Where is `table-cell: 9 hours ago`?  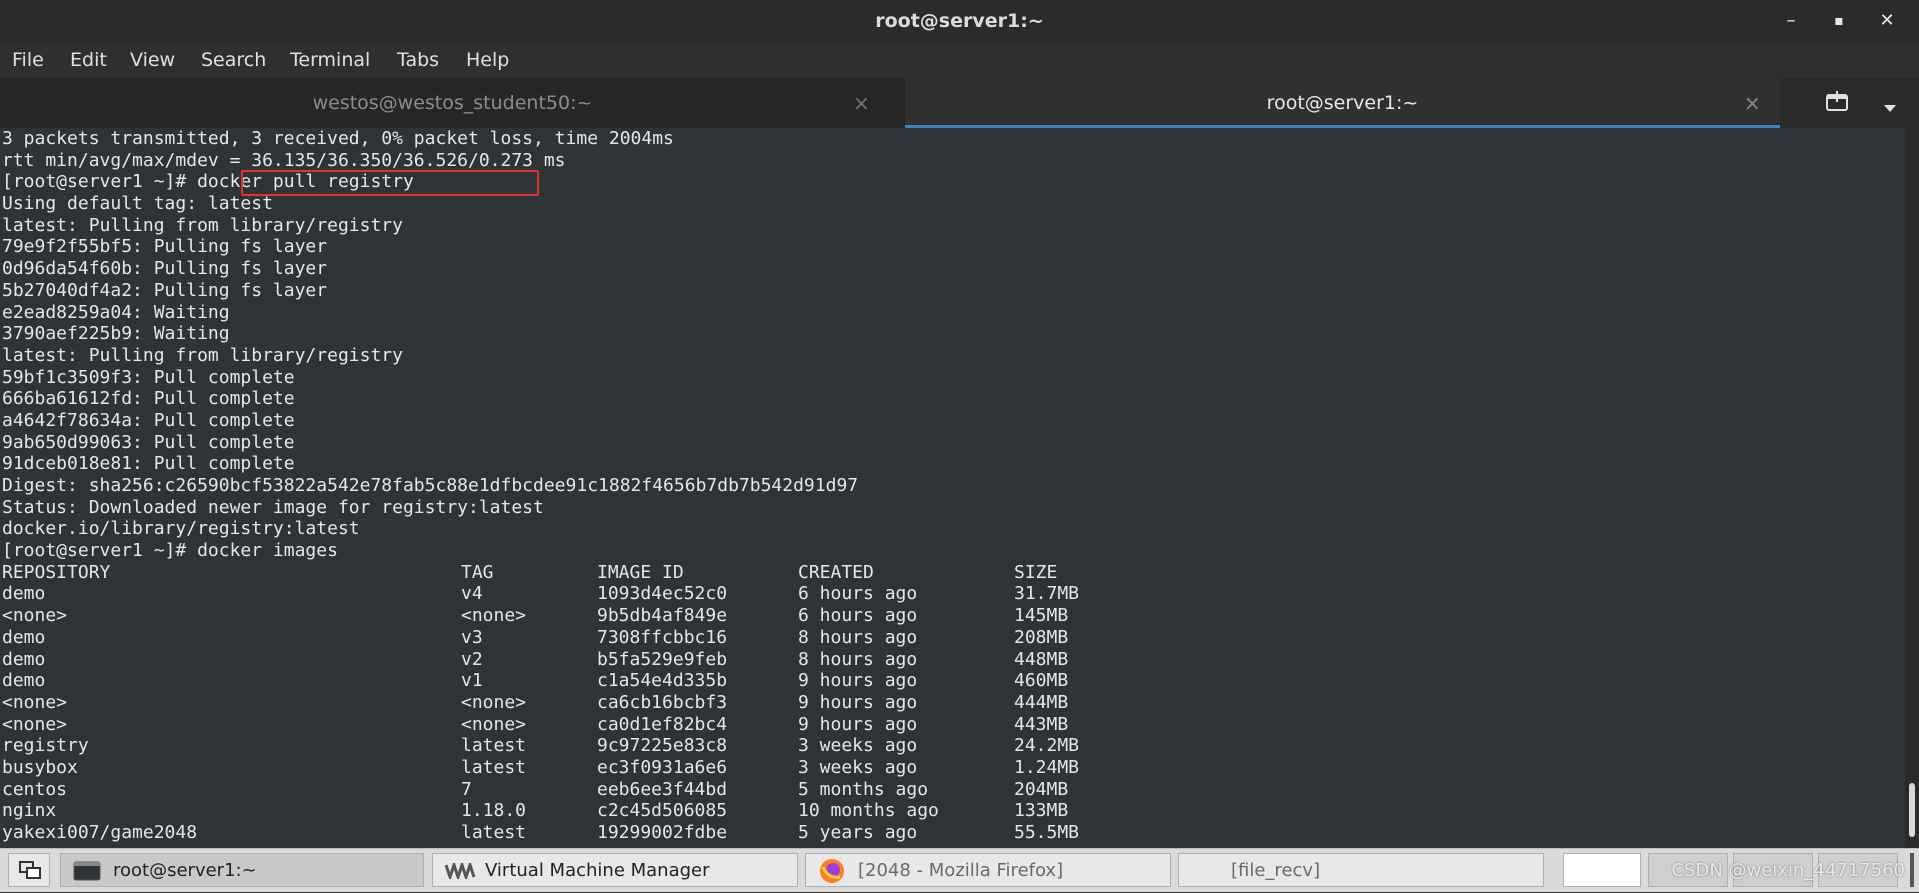
table-cell: 9 hours ago is located at coordinates (858, 724).